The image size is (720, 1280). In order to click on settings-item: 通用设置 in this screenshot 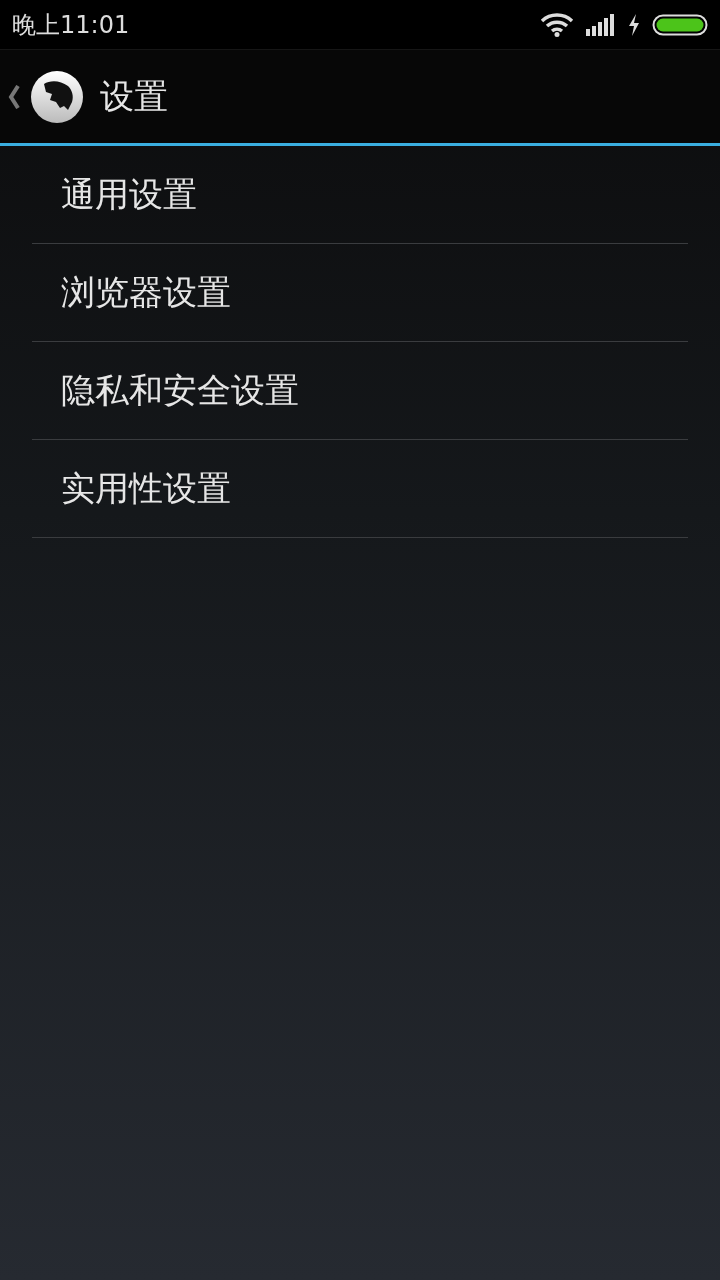, I will do `click(360, 195)`.